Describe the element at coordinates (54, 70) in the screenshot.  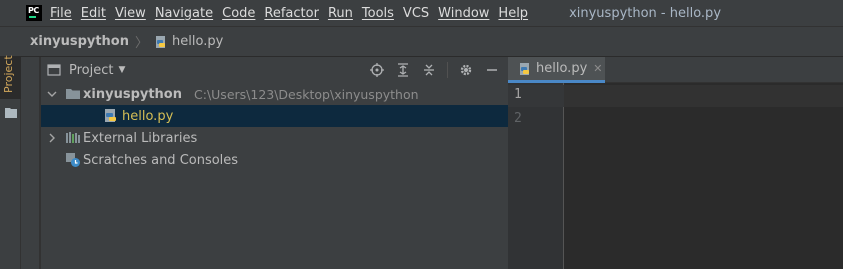
I see `project-view-icon` at that location.